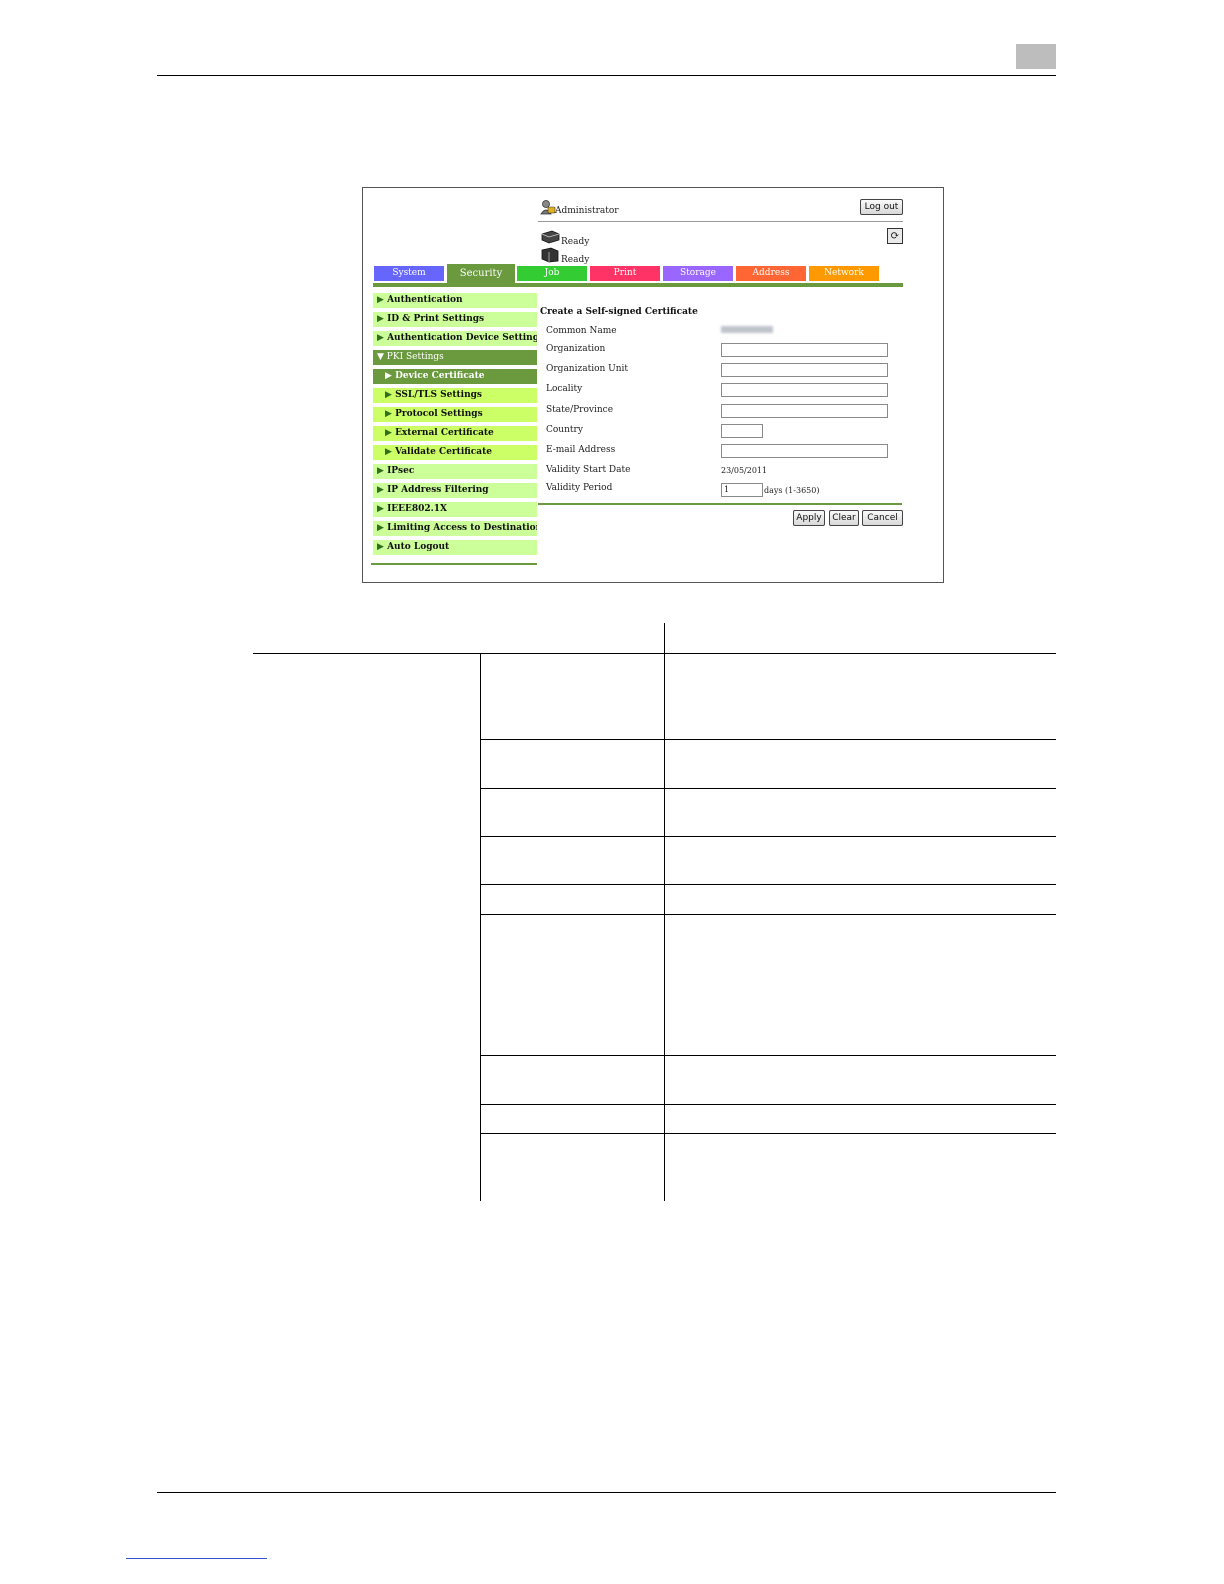 This screenshot has height=1584, width=1224. I want to click on state-province-label: State/Province, so click(580, 410).